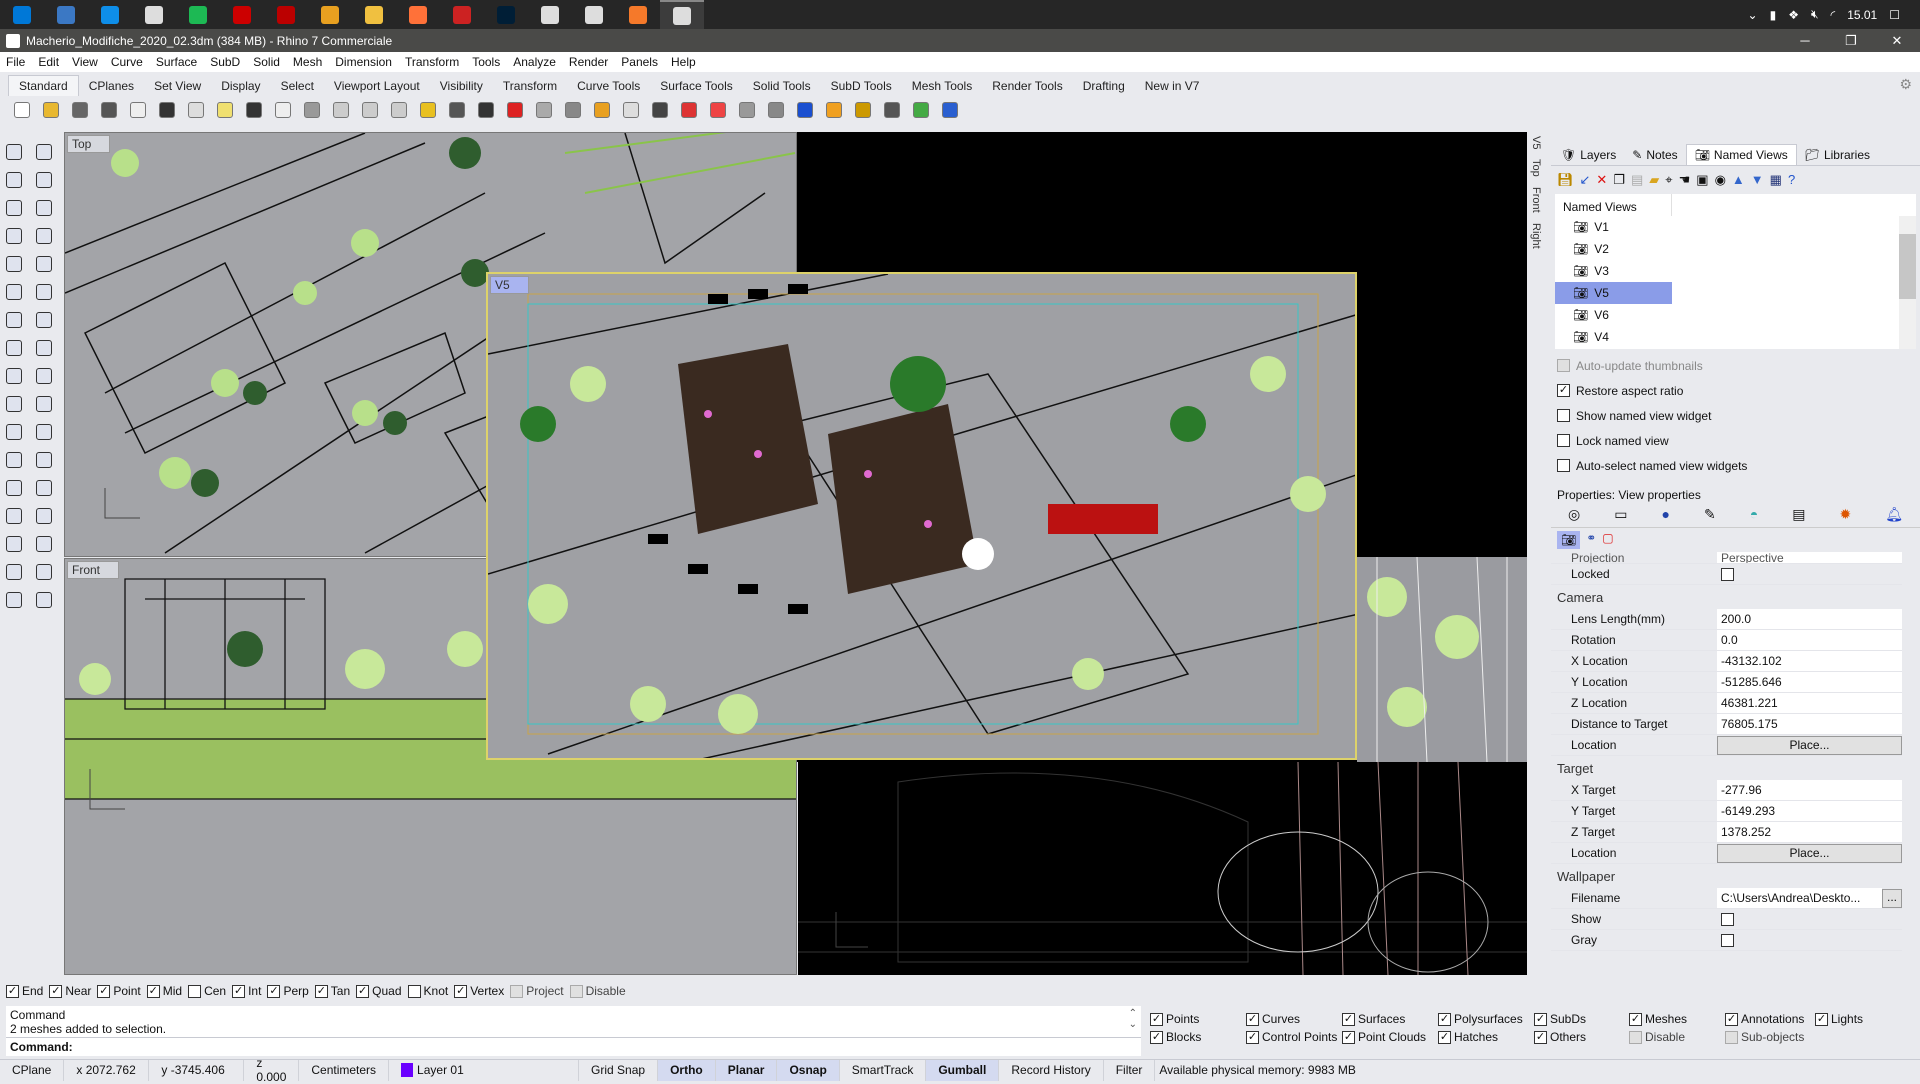 The image size is (1920, 1084). What do you see at coordinates (225, 62) in the screenshot?
I see `menu-subd: SubD` at bounding box center [225, 62].